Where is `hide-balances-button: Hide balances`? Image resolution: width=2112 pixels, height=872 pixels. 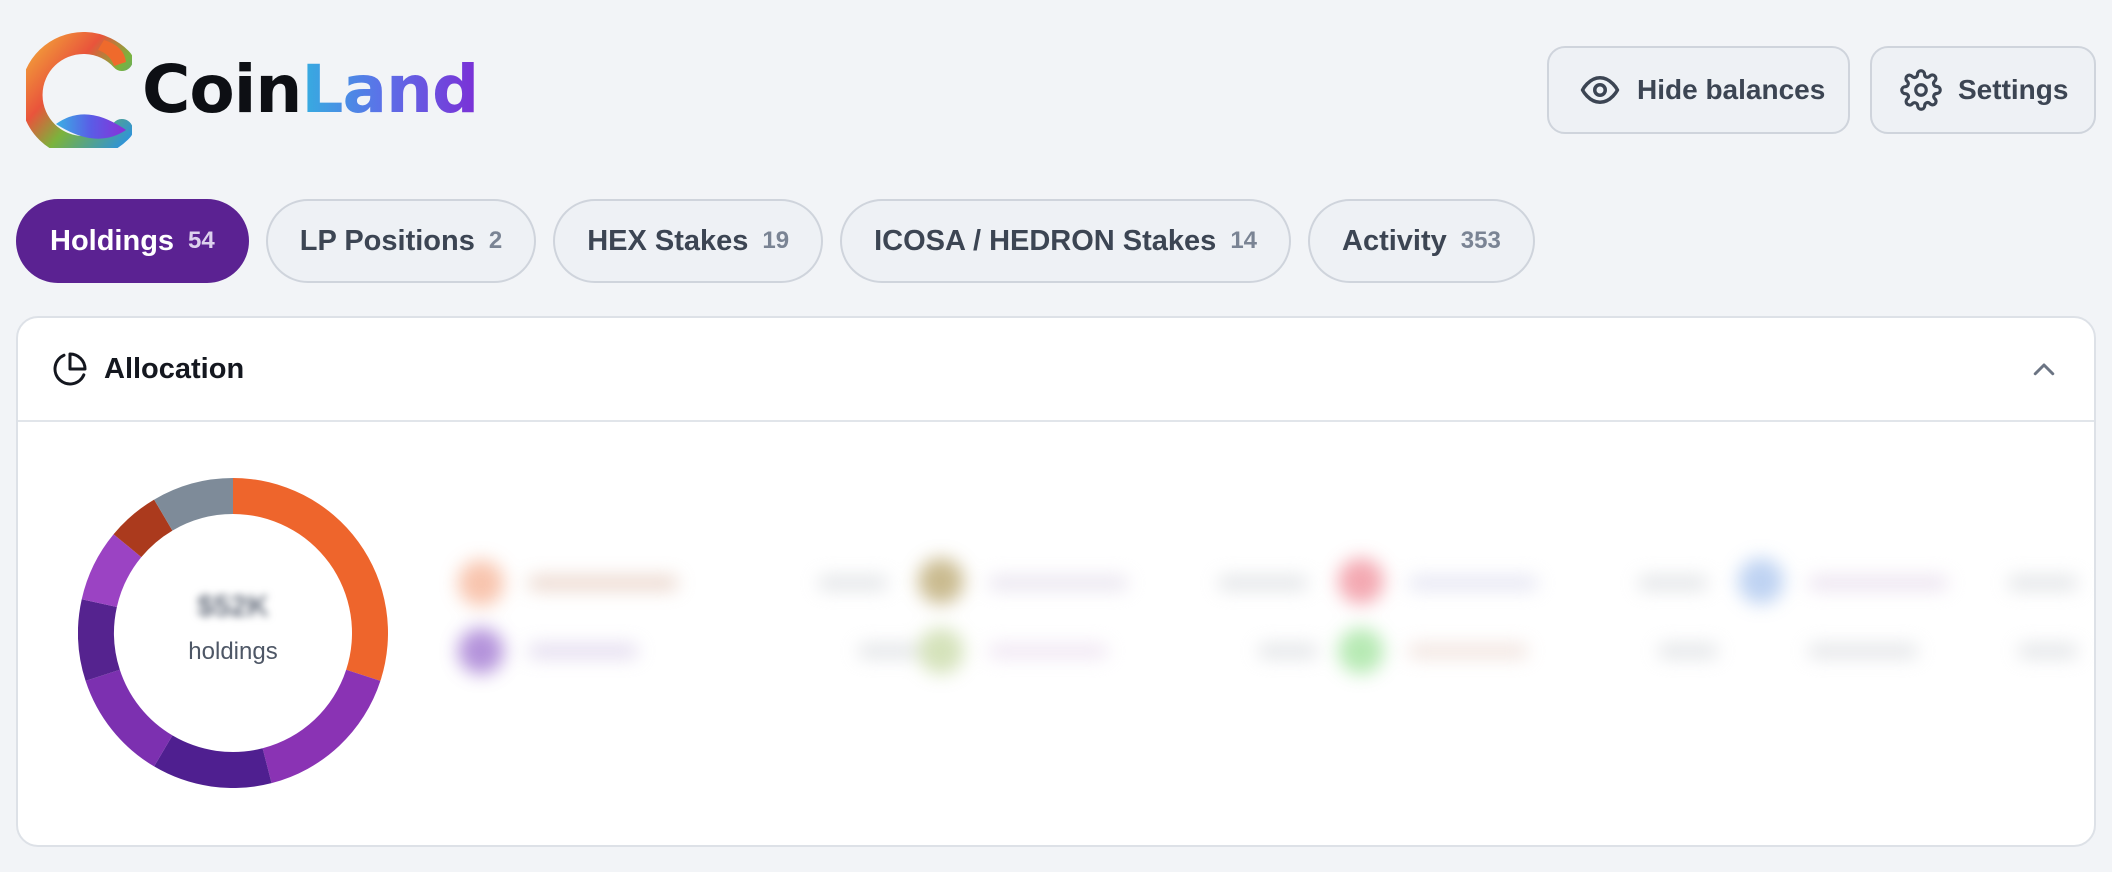
hide-balances-button: Hide balances is located at coordinates (1698, 90).